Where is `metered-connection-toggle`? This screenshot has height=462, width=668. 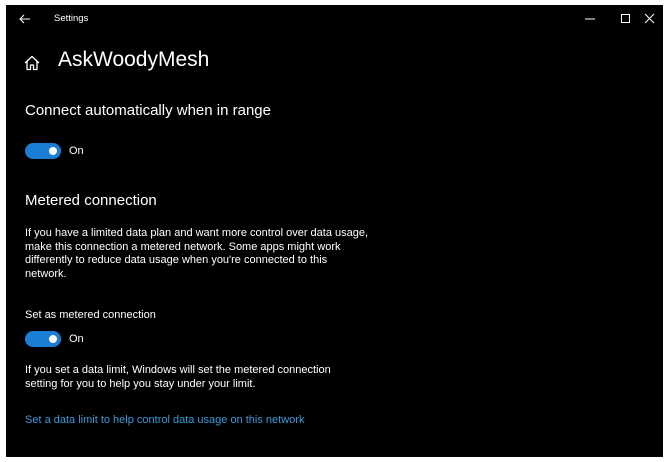 metered-connection-toggle is located at coordinates (43, 339).